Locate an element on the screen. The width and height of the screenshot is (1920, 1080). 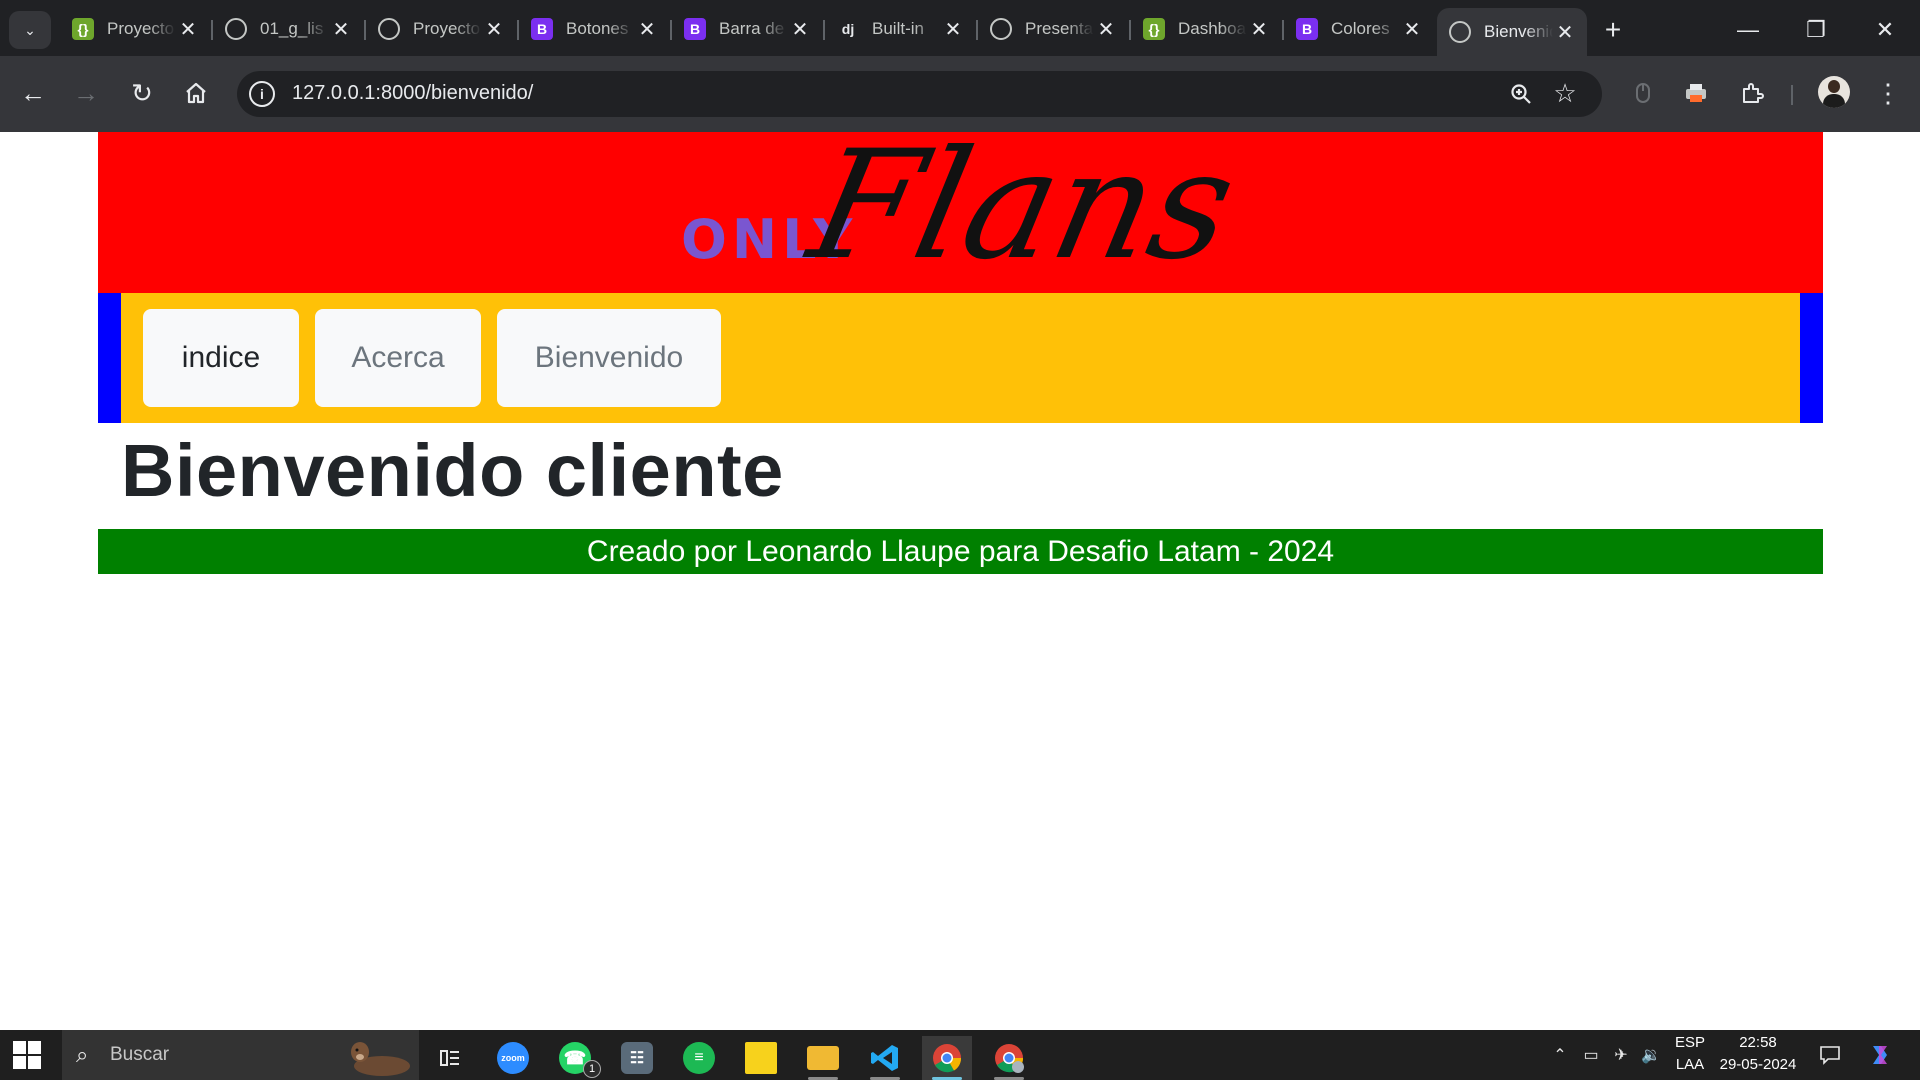
tab-0: {} Proyecto ✕ is located at coordinates (136, 29).